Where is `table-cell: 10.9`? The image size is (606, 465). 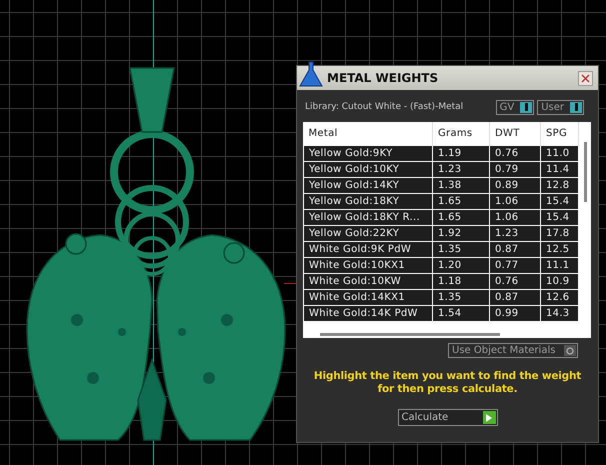
table-cell: 10.9 is located at coordinates (559, 282).